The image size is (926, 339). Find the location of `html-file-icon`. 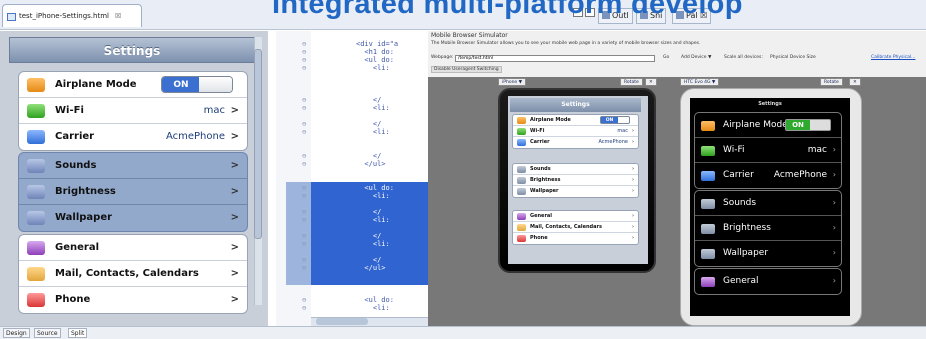

html-file-icon is located at coordinates (11, 17).